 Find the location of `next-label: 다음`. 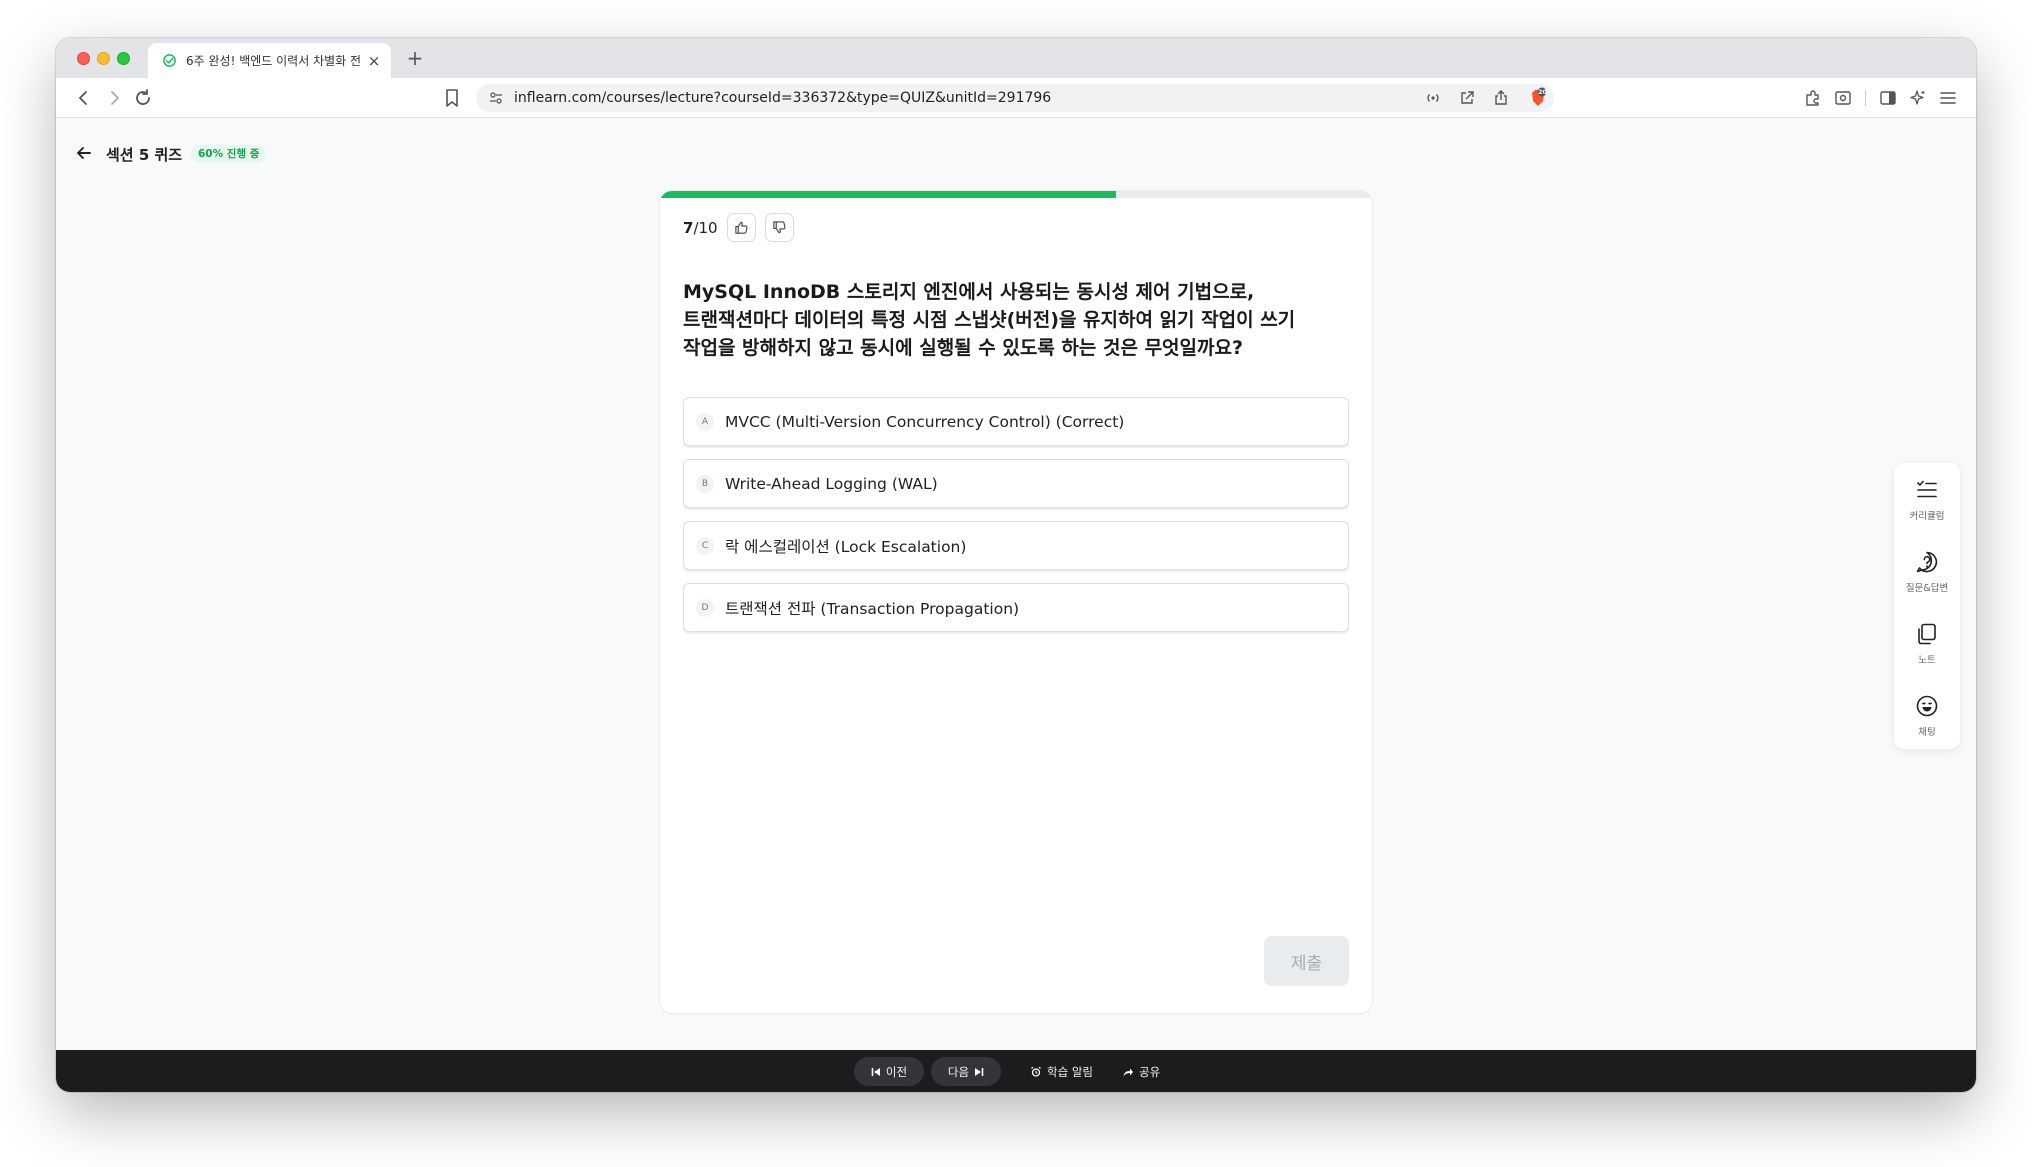

next-label: 다음 is located at coordinates (958, 1071).